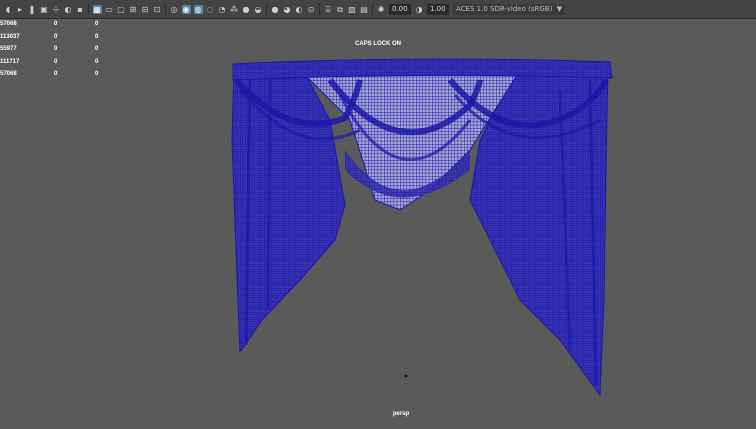 The width and height of the screenshot is (756, 429). Describe the element at coordinates (10, 61) in the screenshot. I see `hud-value: 111717` at that location.